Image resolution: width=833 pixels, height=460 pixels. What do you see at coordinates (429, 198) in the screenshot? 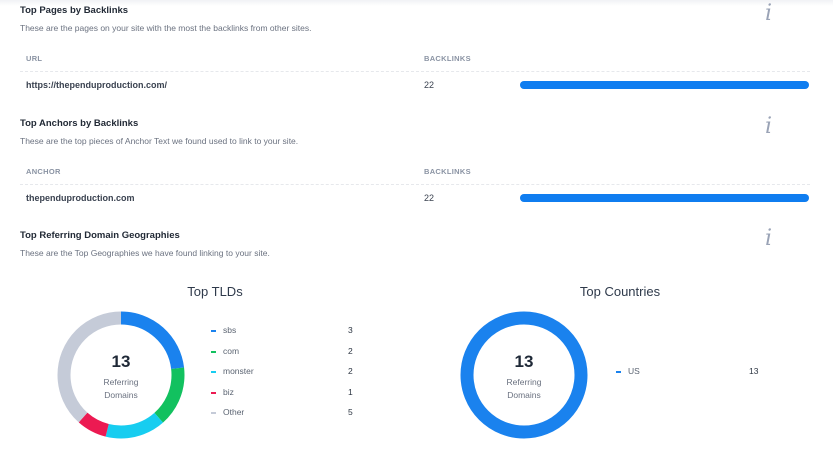
I see `anchor-backlinks-count: 22` at bounding box center [429, 198].